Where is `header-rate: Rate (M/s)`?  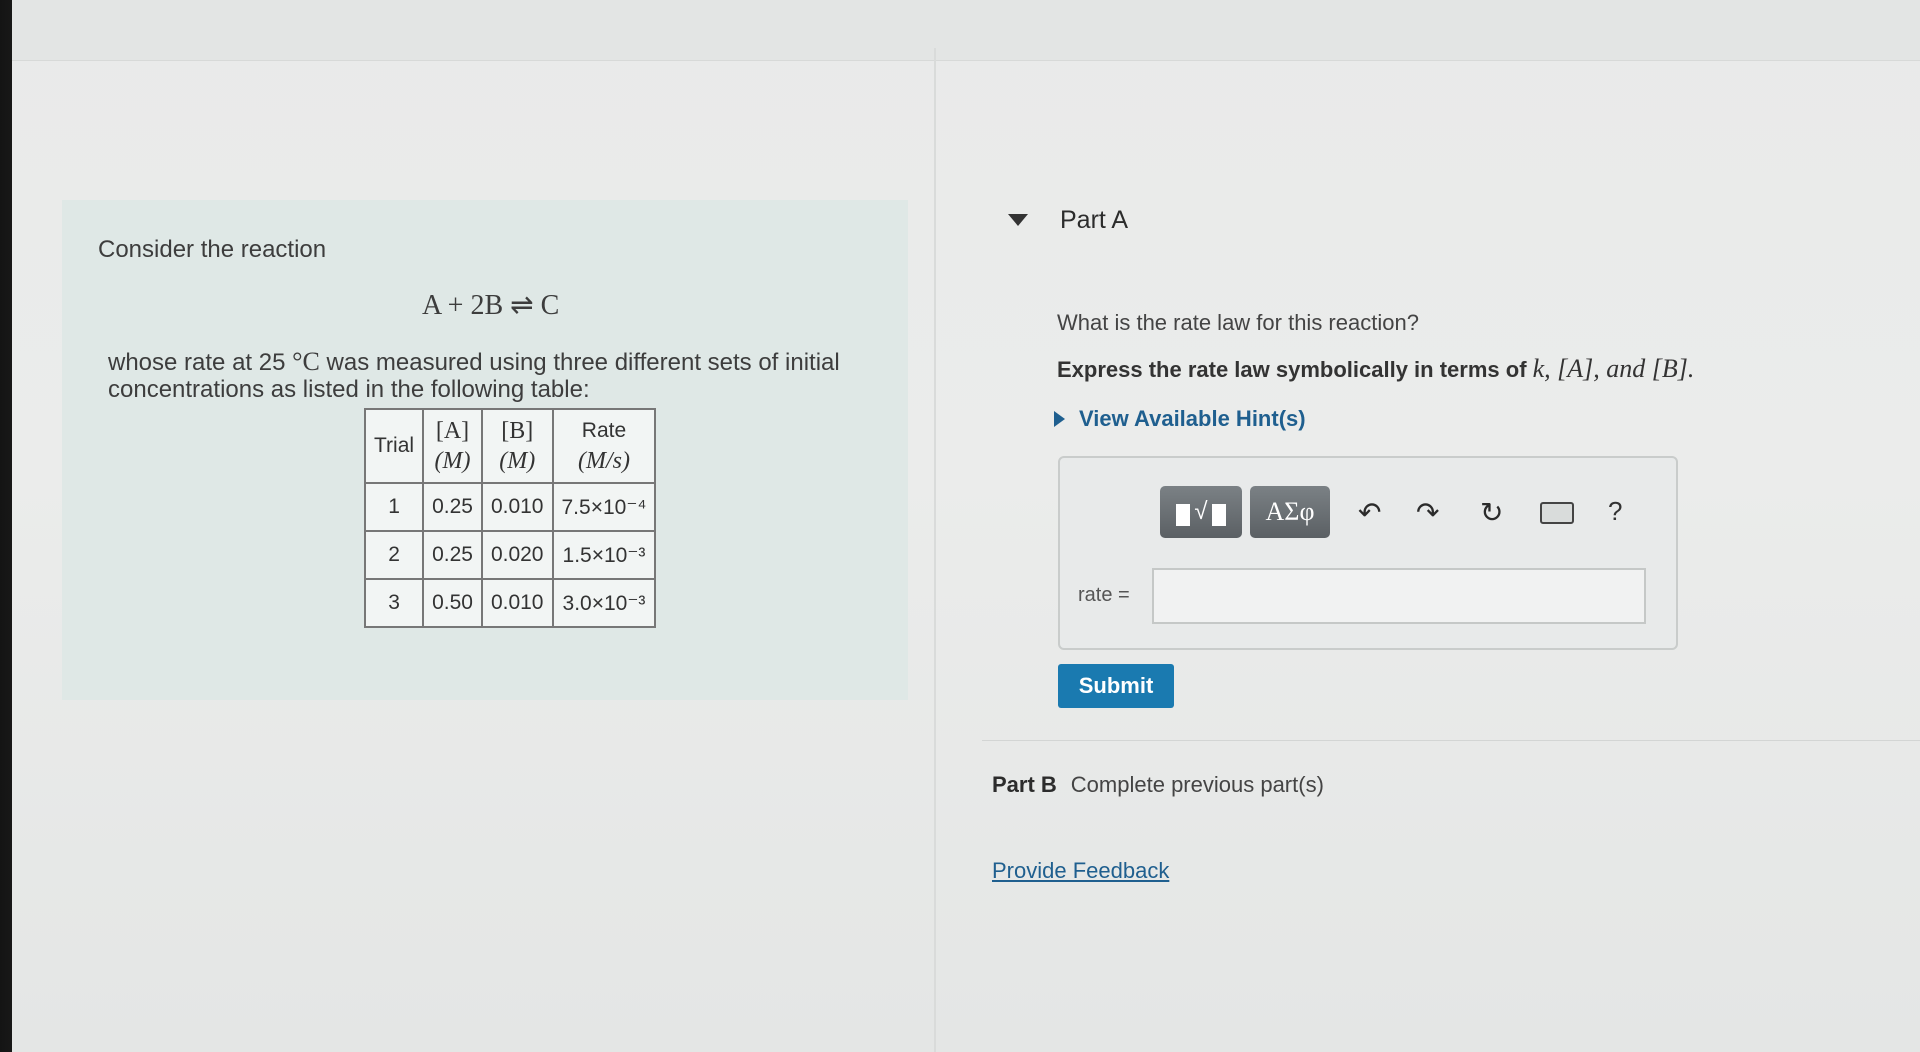 header-rate: Rate (M/s) is located at coordinates (604, 446).